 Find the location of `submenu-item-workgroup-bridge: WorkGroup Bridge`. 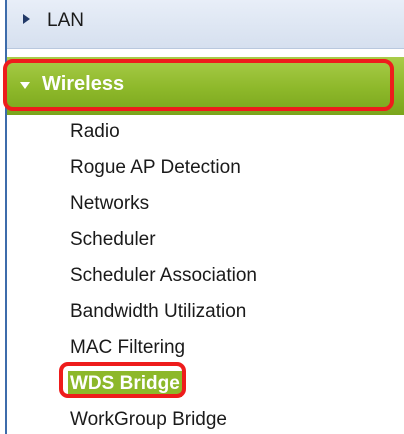

submenu-item-workgroup-bridge: WorkGroup Bridge is located at coordinates (163, 418).